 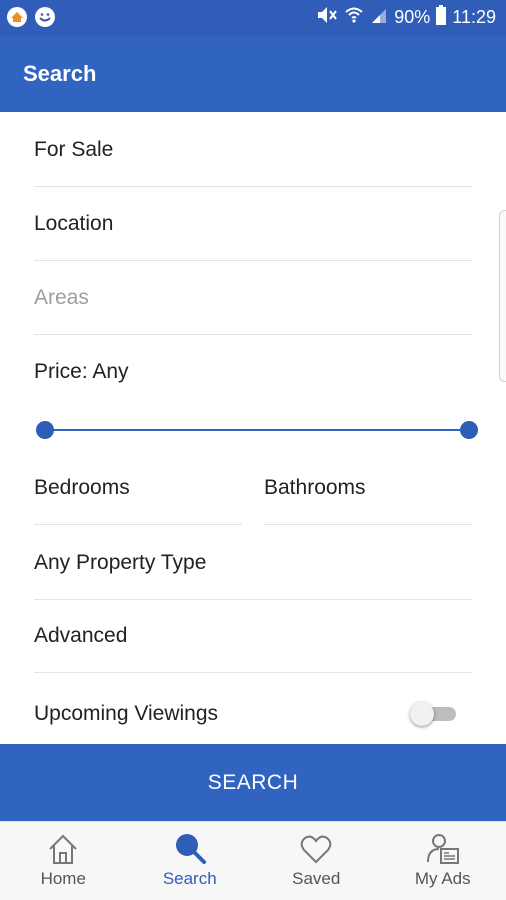 What do you see at coordinates (253, 150) in the screenshot?
I see `listing-type-select: For Sale` at bounding box center [253, 150].